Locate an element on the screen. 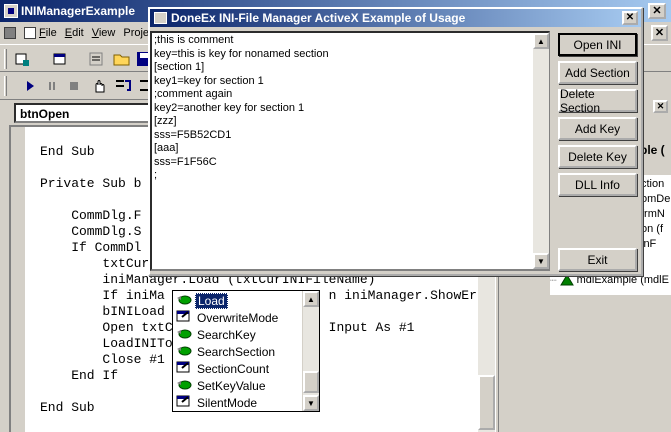 This screenshot has height=432, width=671. intellisense-item: SectionCount is located at coordinates (237, 368).